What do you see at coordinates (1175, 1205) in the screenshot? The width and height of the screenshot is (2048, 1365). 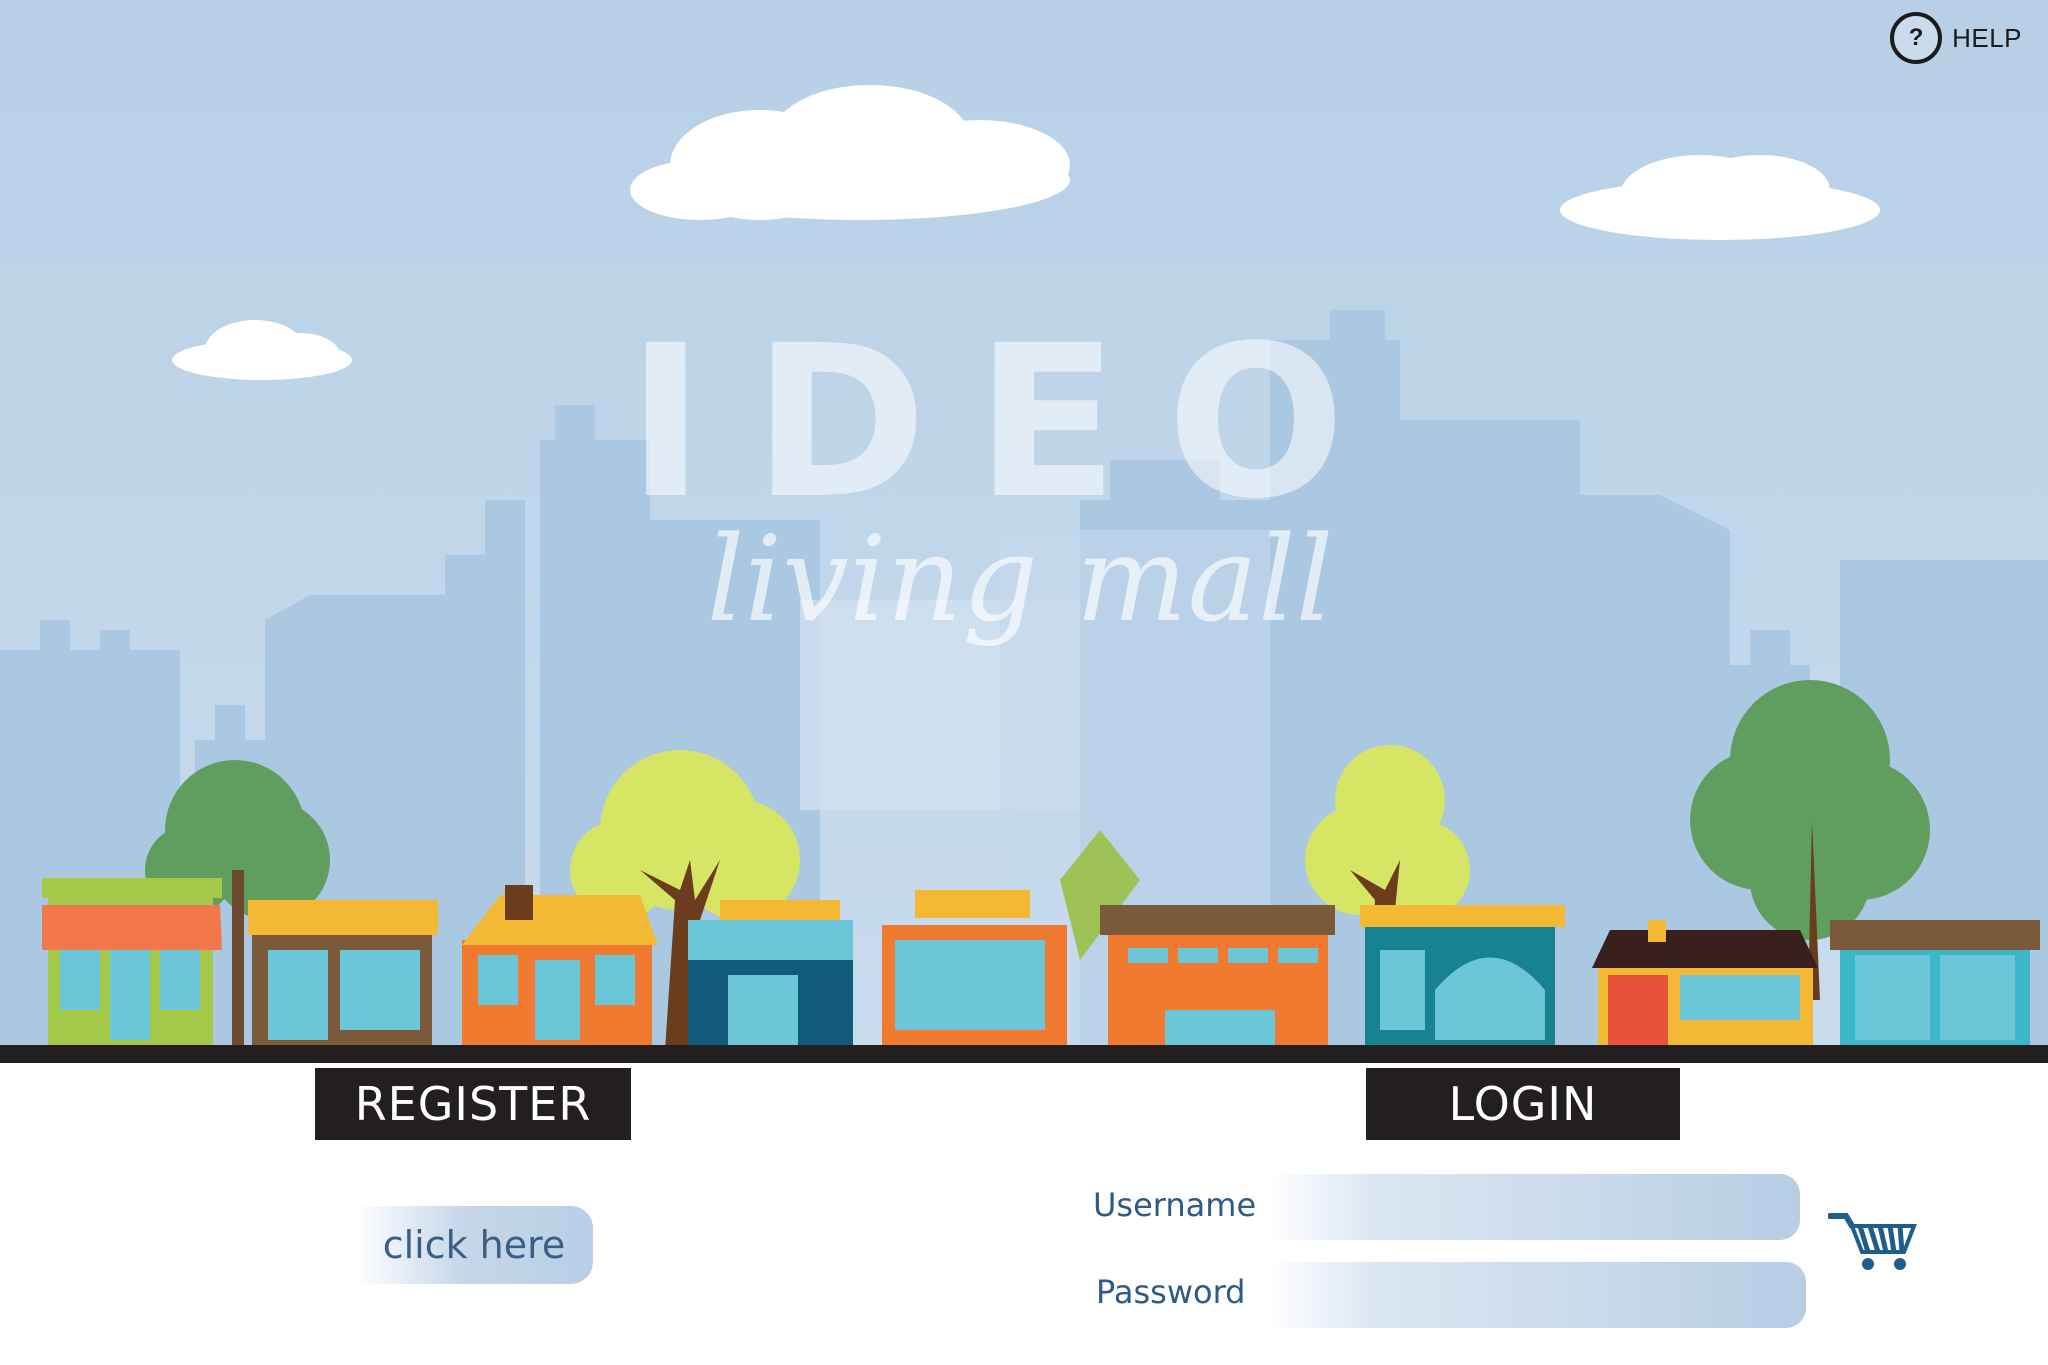 I see `username-label: Username` at bounding box center [1175, 1205].